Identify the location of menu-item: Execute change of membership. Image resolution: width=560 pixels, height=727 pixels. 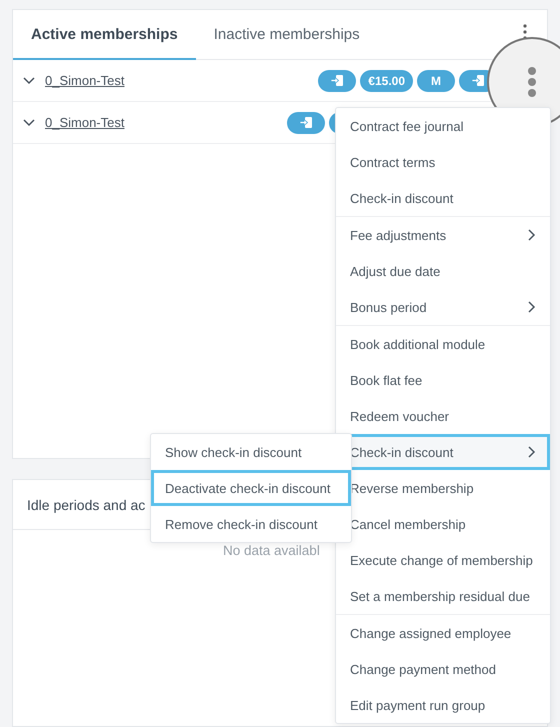
(443, 560).